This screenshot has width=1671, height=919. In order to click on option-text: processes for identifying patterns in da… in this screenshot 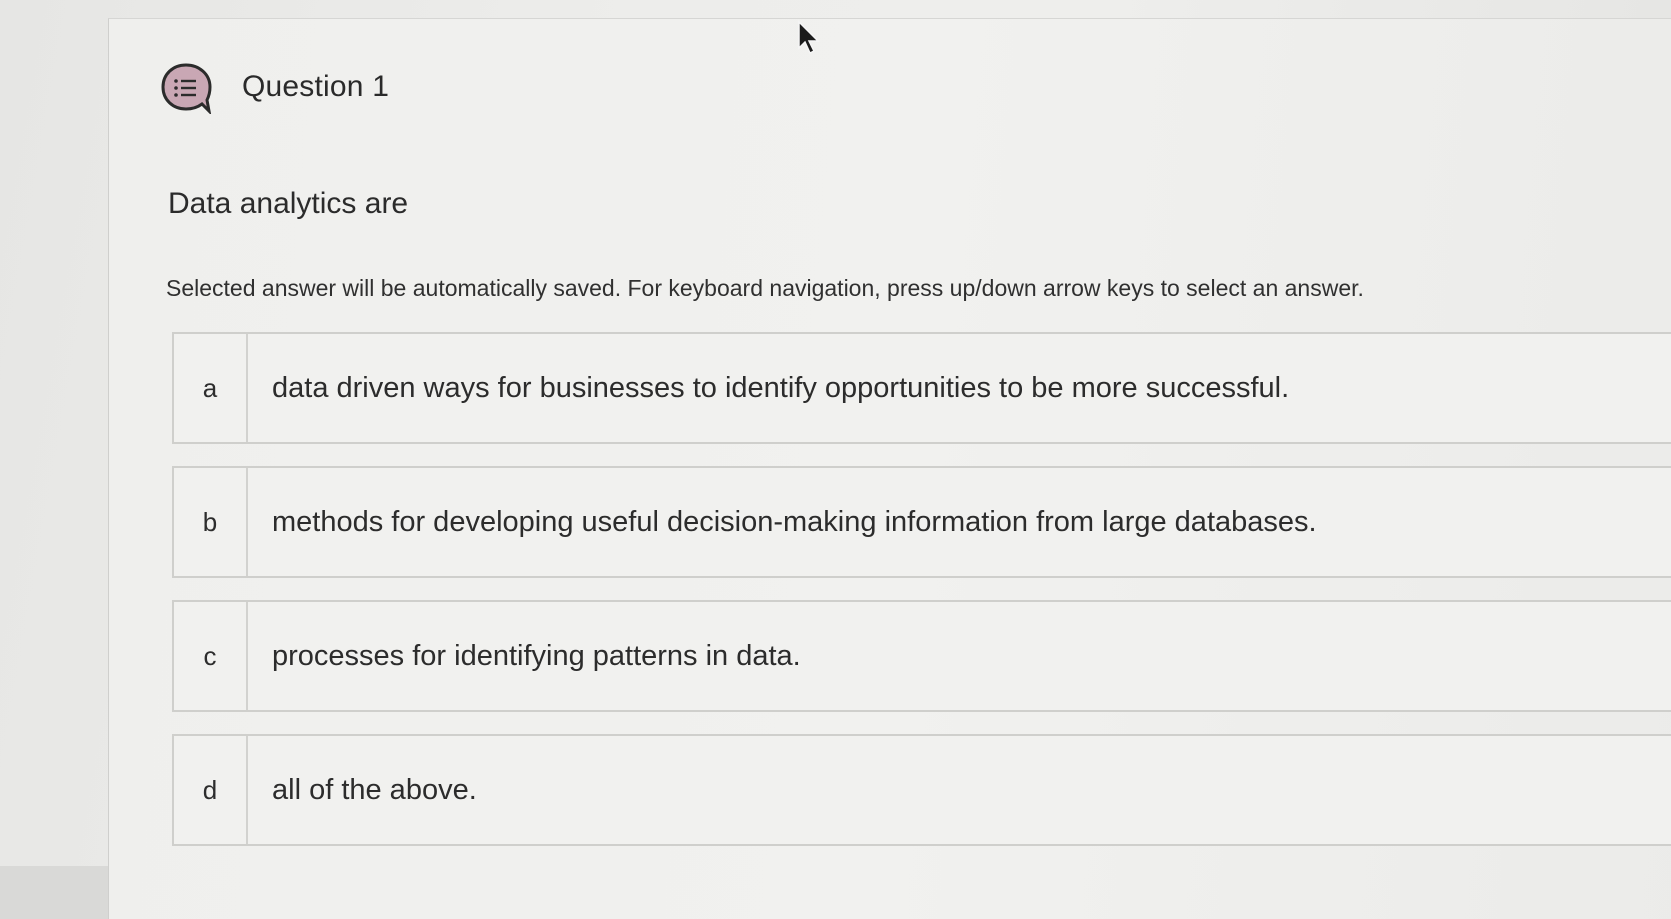, I will do `click(536, 655)`.